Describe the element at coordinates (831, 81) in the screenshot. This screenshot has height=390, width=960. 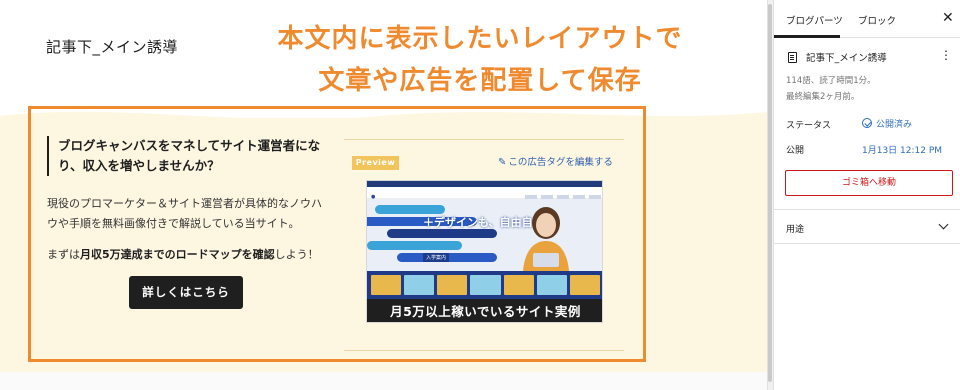
I see `meta-word-count: 114語、読了時間1分。` at that location.